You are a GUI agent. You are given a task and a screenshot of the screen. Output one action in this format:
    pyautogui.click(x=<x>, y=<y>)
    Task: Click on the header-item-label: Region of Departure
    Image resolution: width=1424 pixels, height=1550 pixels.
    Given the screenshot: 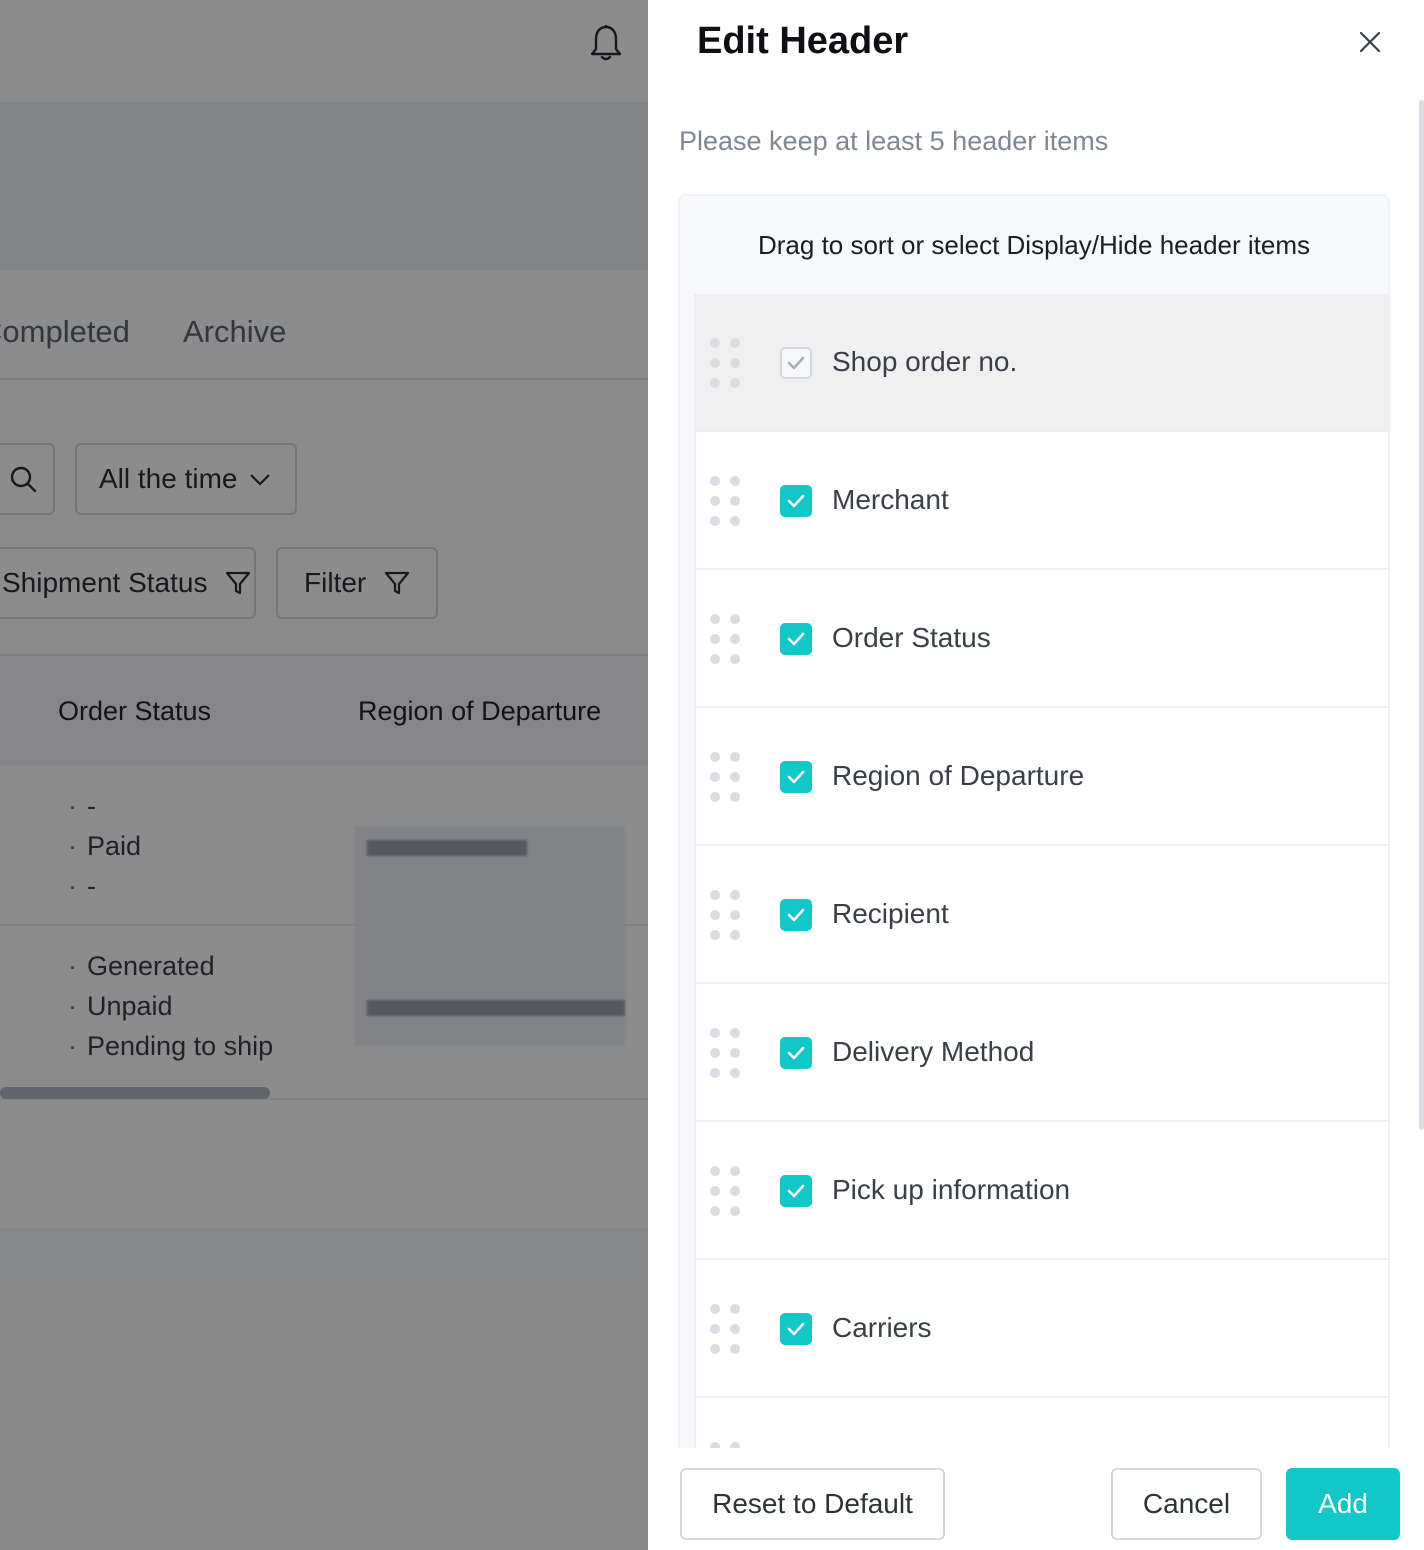 What is the action you would take?
    pyautogui.click(x=958, y=775)
    